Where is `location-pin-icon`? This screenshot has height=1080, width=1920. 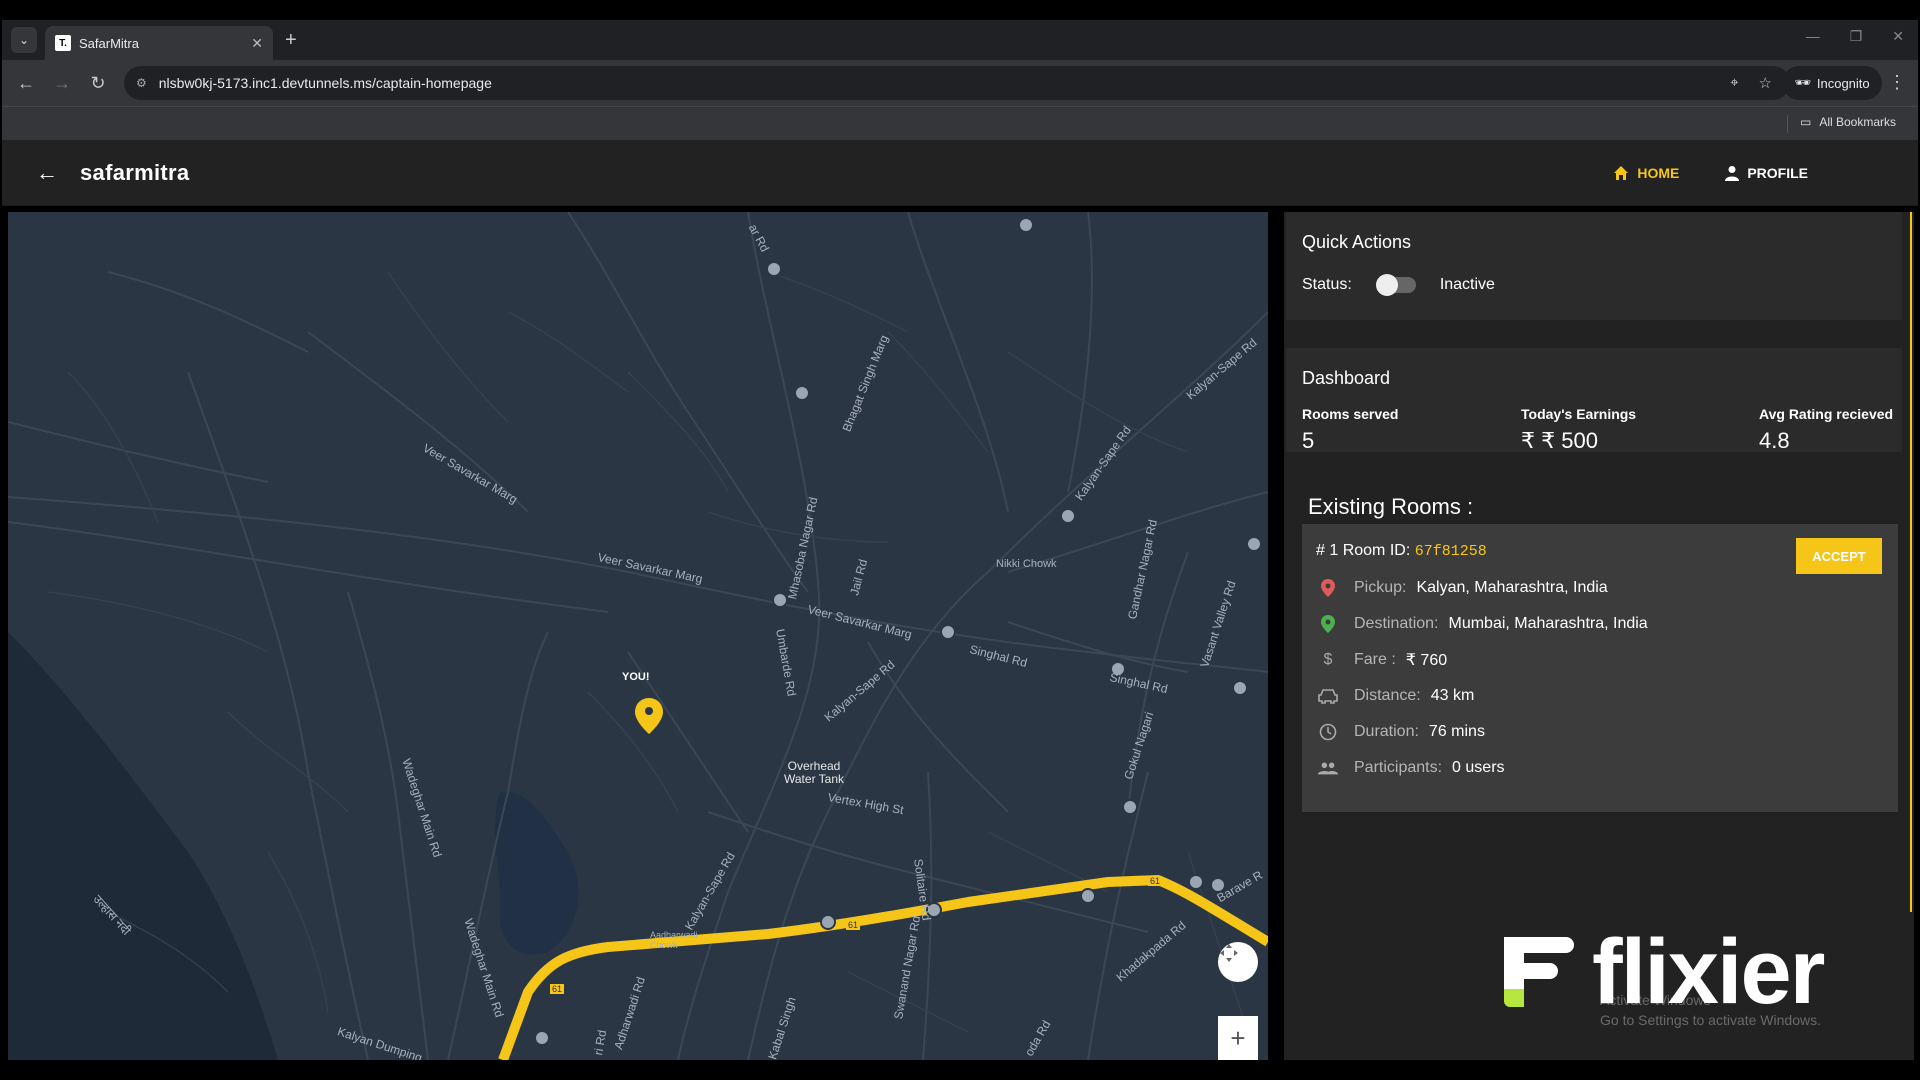 location-pin-icon is located at coordinates (649, 716).